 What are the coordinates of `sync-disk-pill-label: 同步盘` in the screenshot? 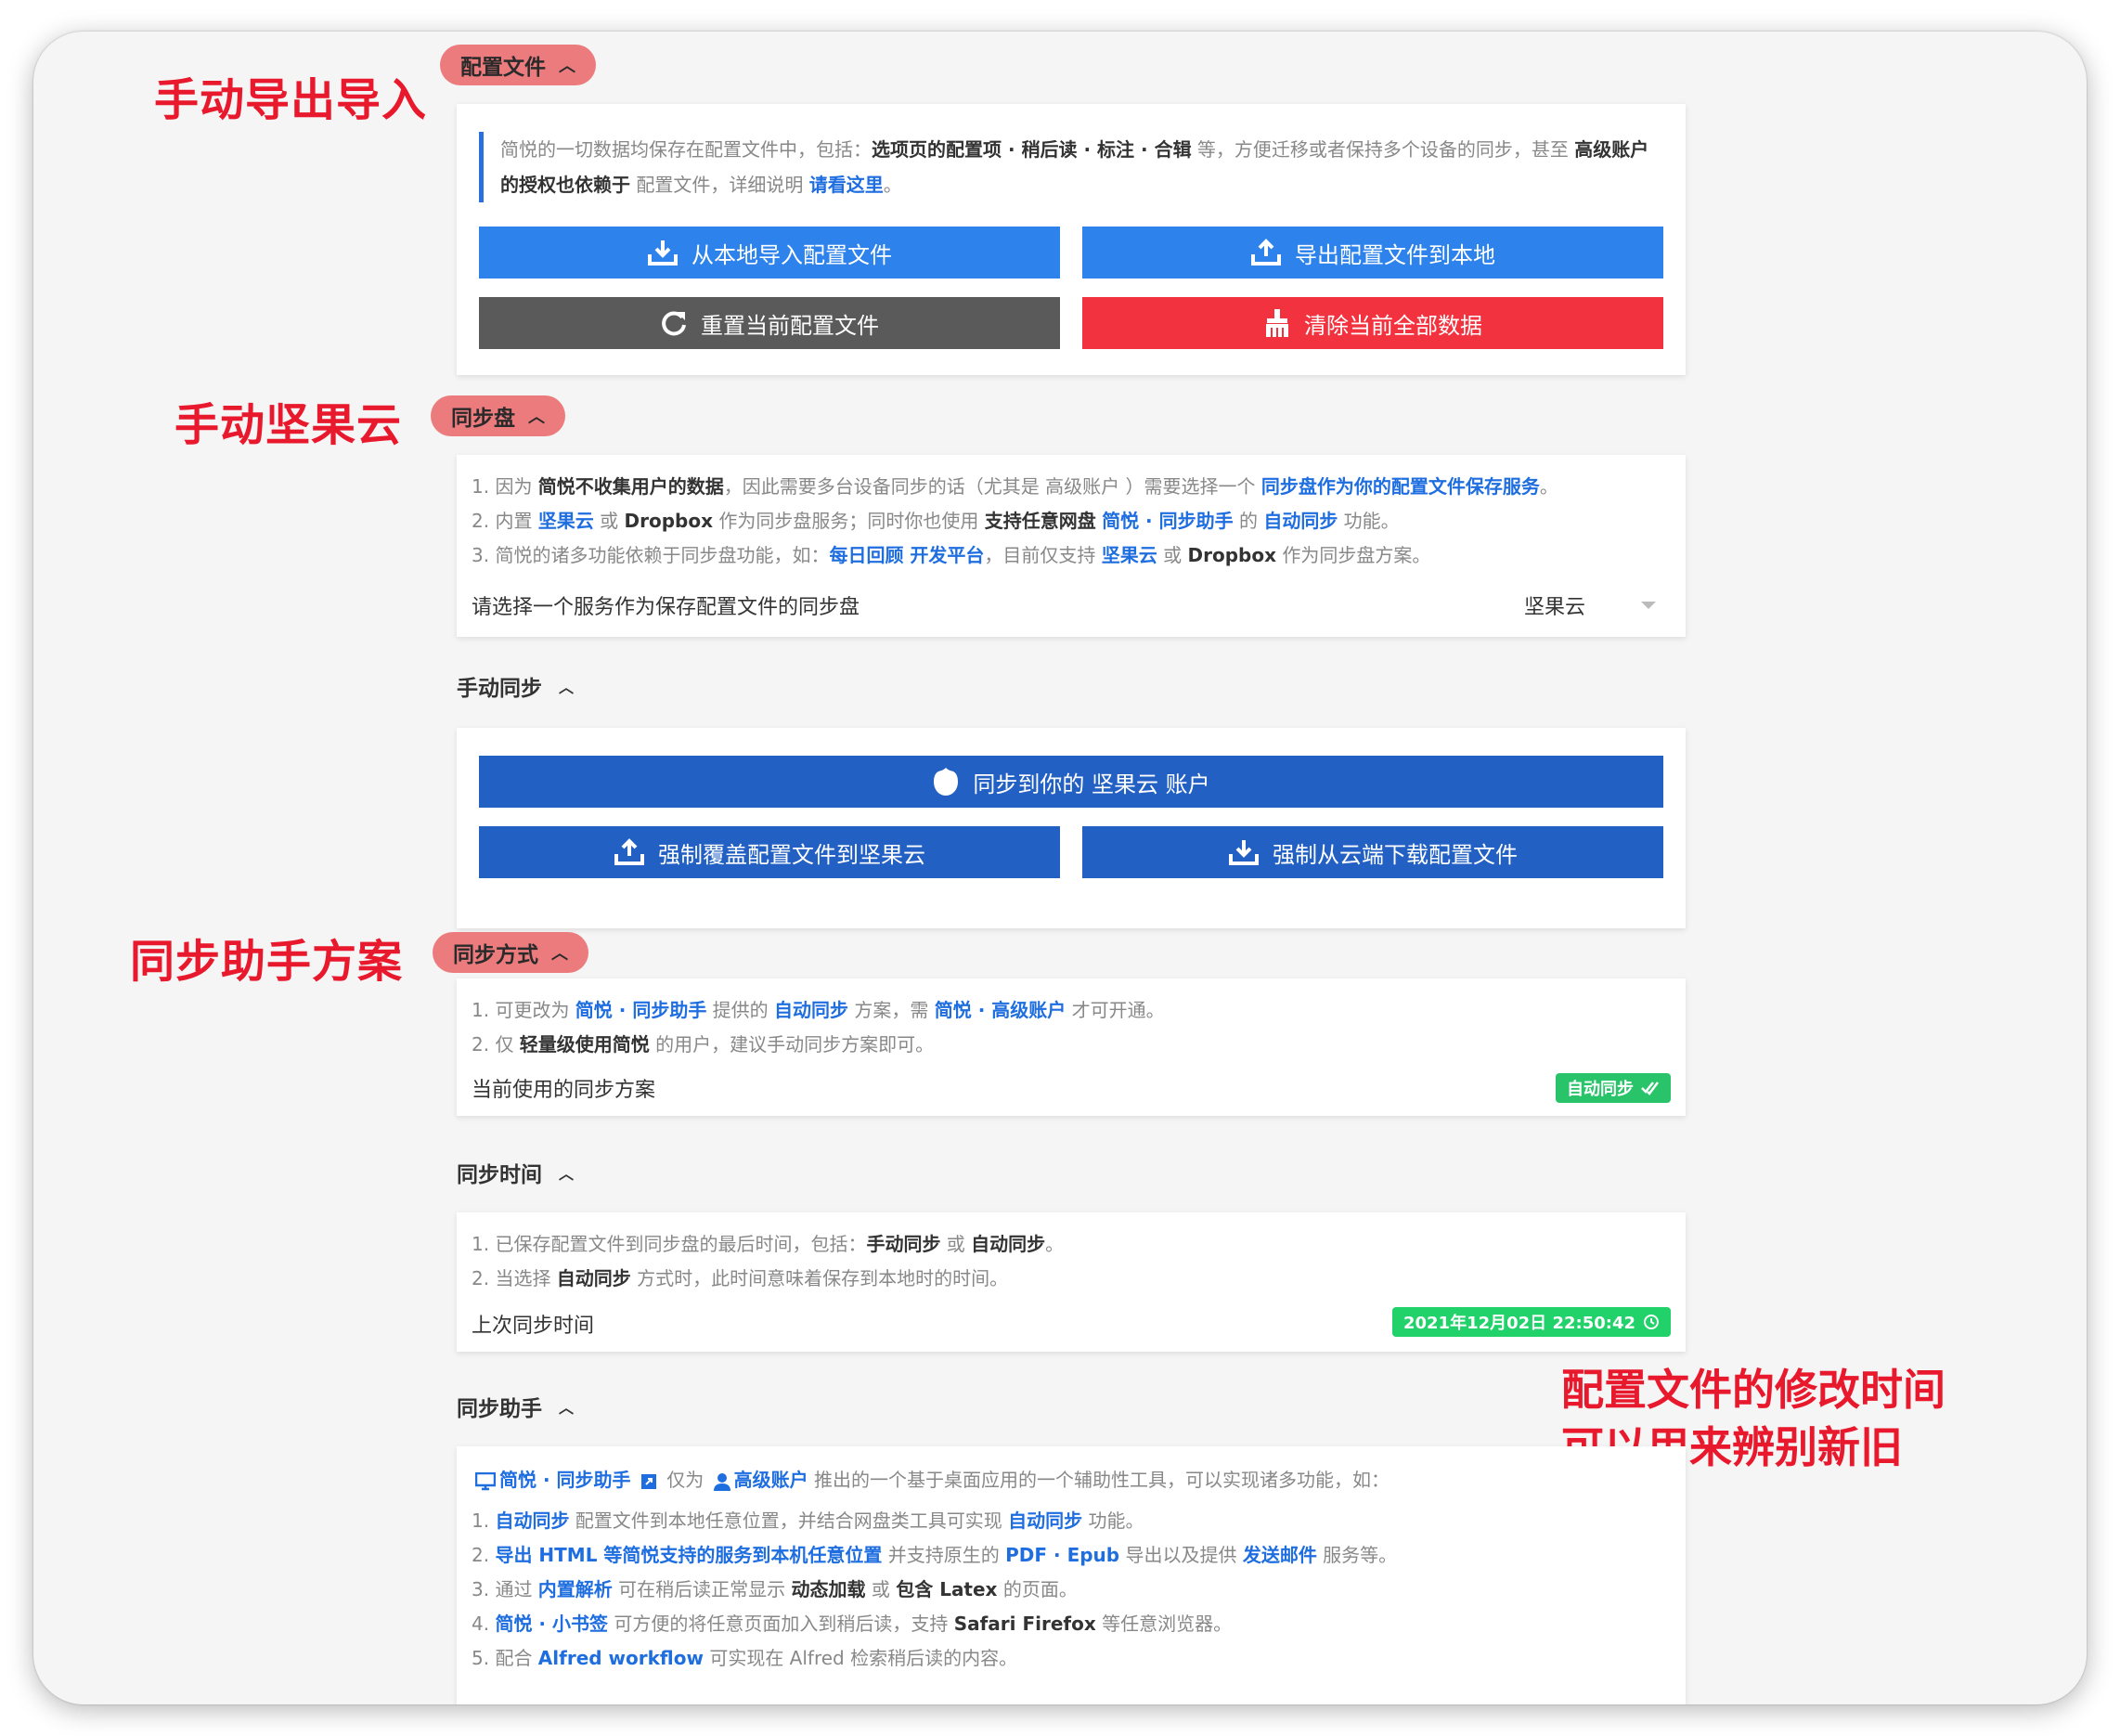 It's located at (483, 419).